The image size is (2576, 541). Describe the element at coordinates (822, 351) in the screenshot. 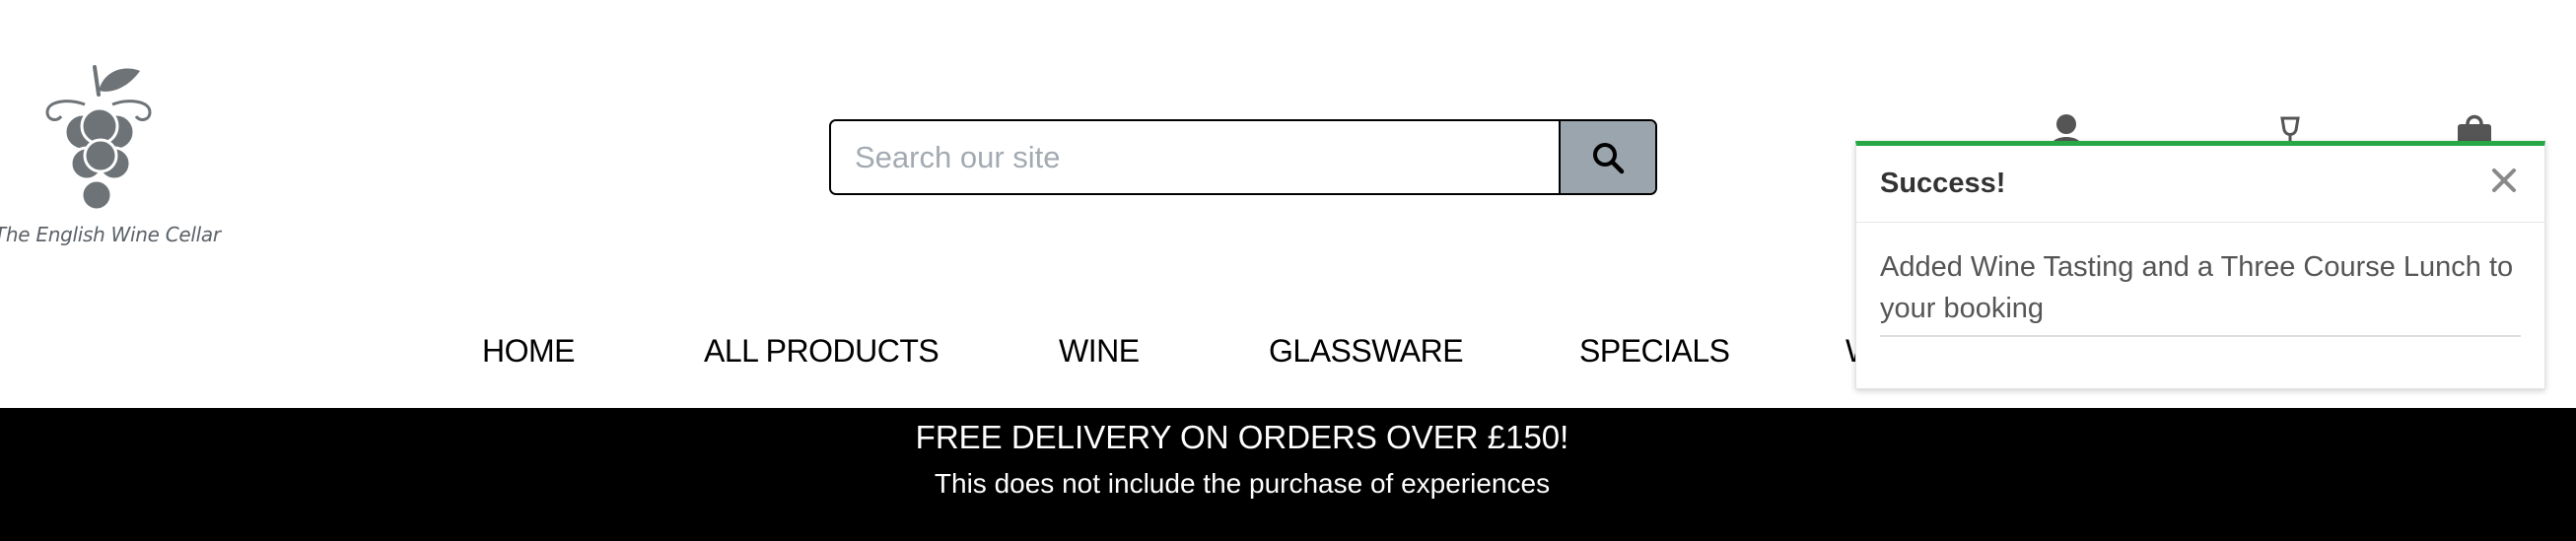

I see `nav-item-all-products: ALL PRODUCTS` at that location.